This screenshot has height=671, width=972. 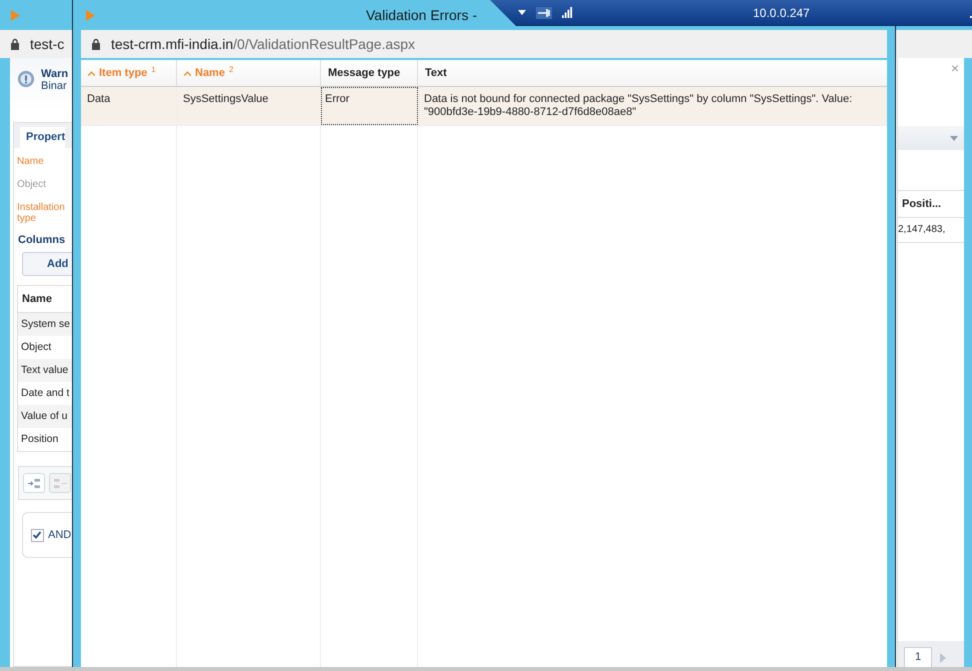 What do you see at coordinates (45, 416) in the screenshot?
I see `grid-cell: Value of u` at bounding box center [45, 416].